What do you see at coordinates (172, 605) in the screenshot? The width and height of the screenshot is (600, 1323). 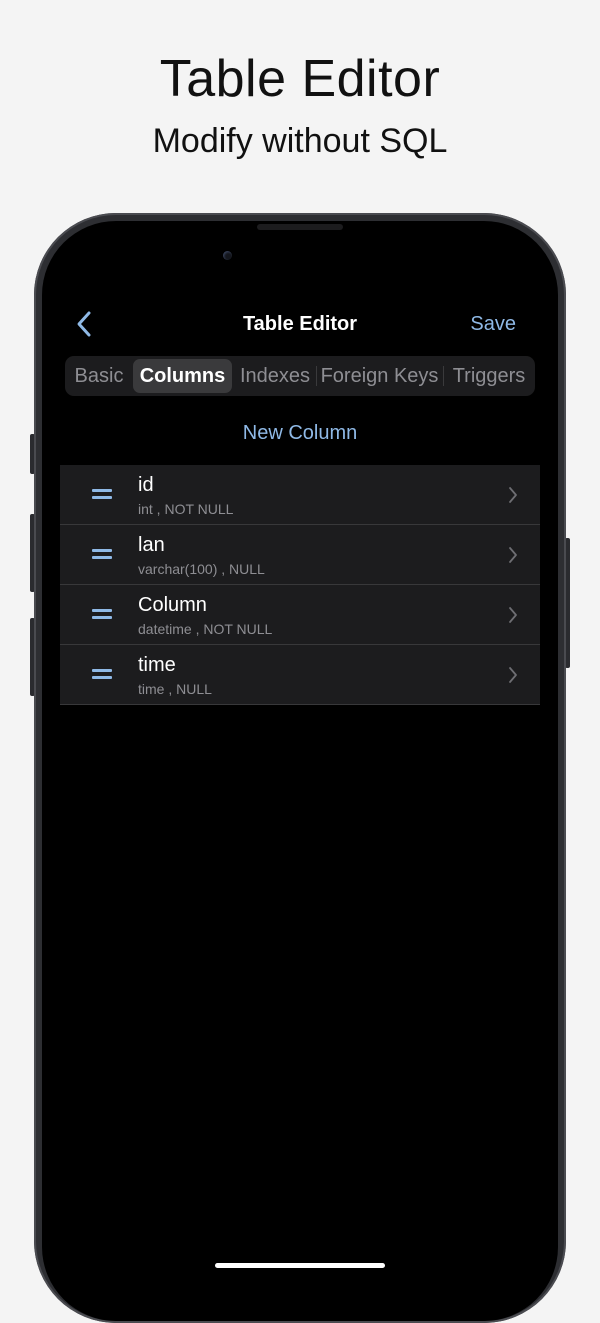 I see `column-name: Column` at bounding box center [172, 605].